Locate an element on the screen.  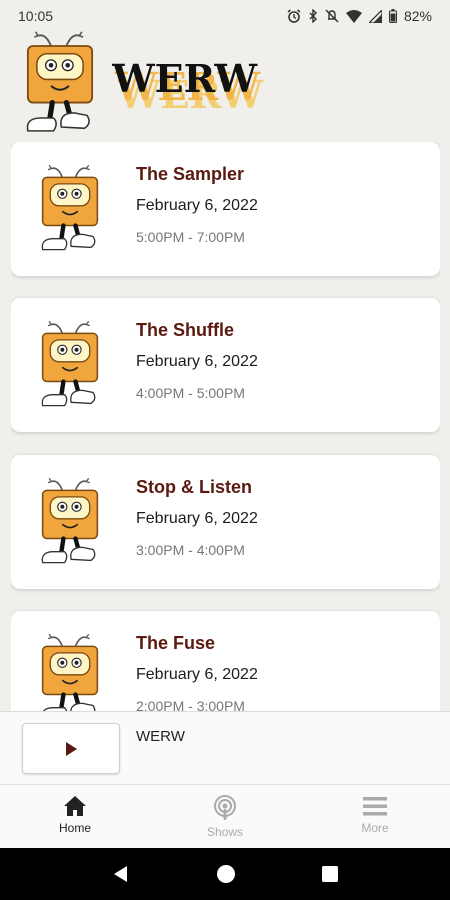
alarm-icon is located at coordinates (294, 16).